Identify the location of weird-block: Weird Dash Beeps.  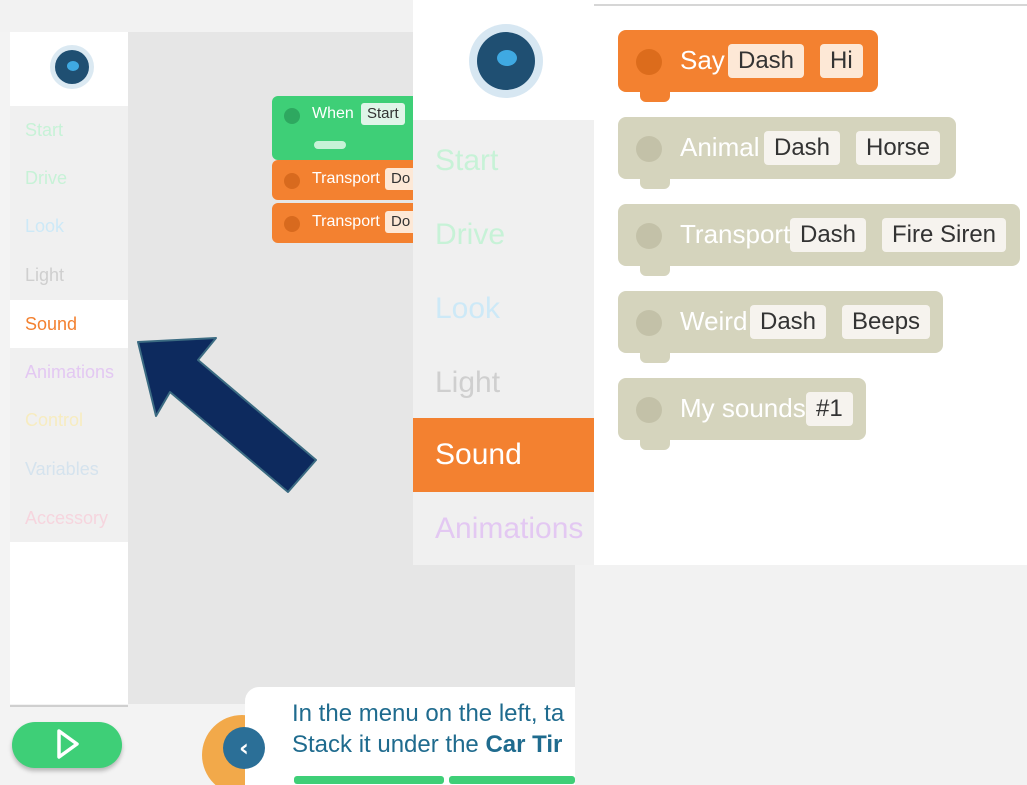
(780, 327).